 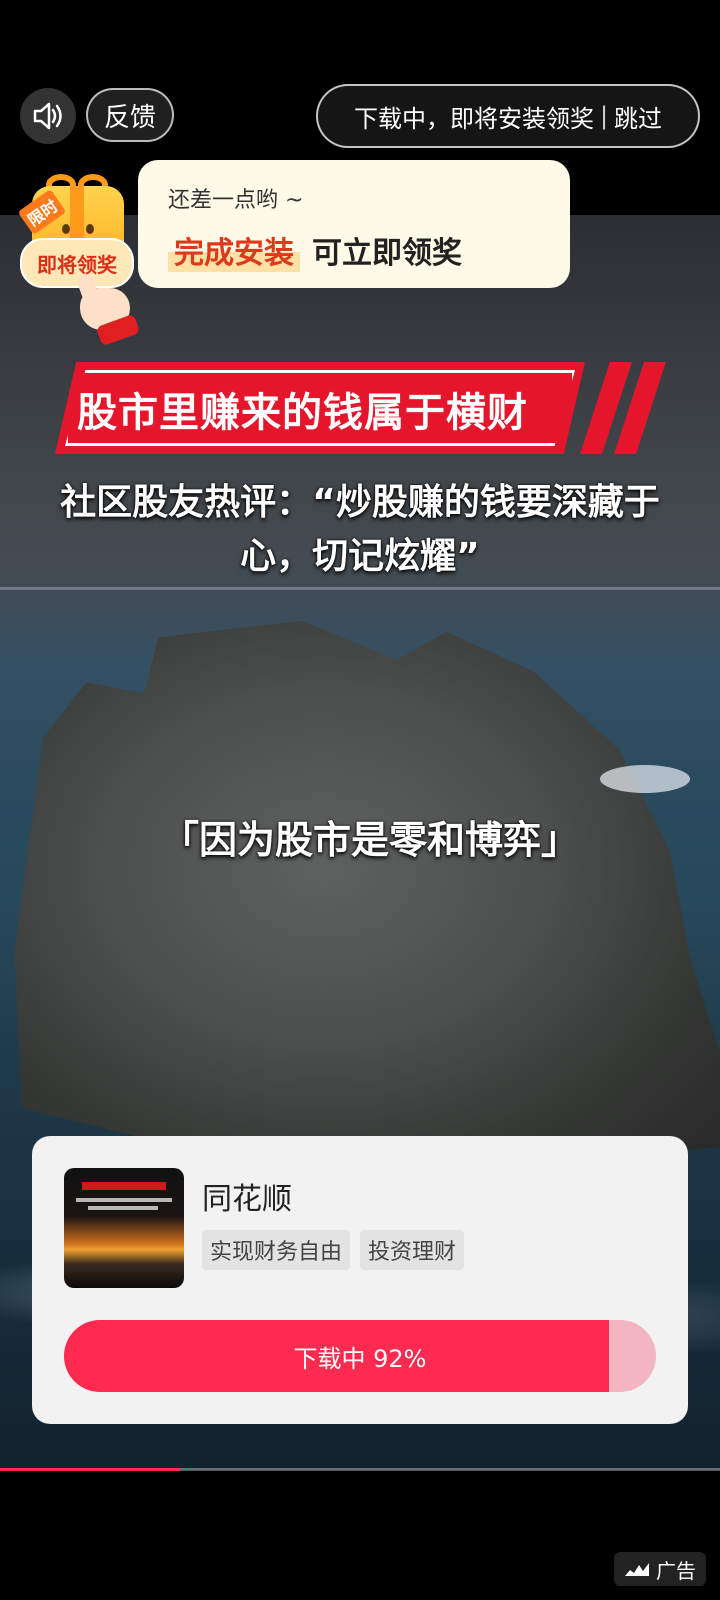 I want to click on speaker-icon, so click(x=47, y=116).